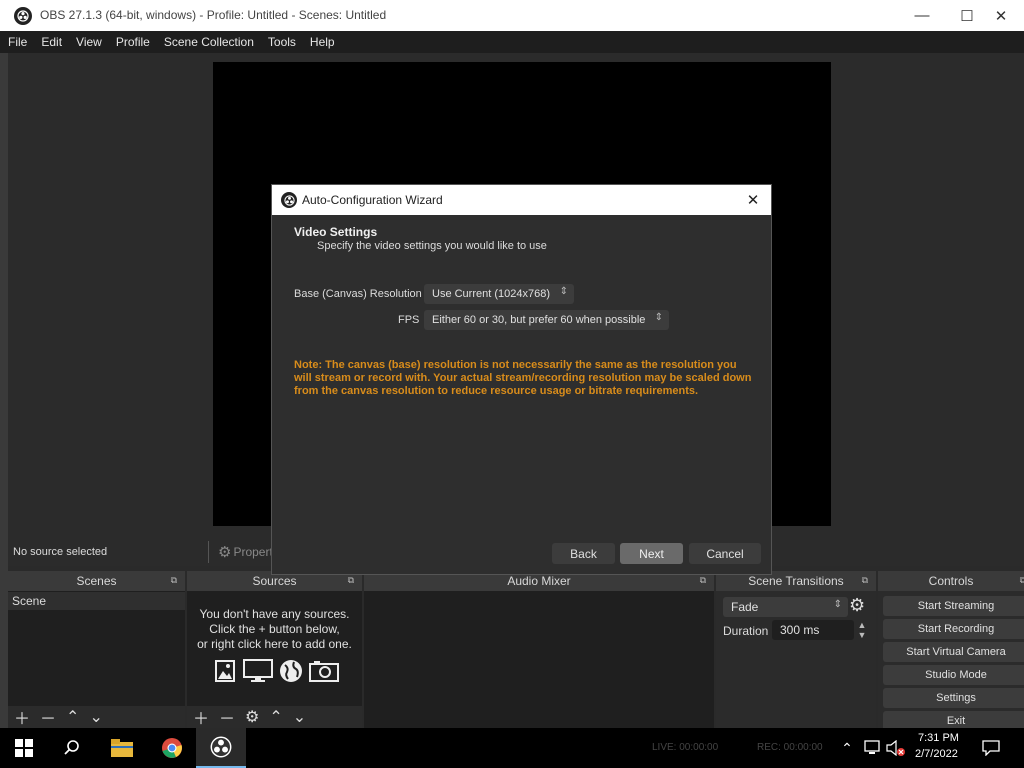  I want to click on menu-profile: Profile, so click(133, 42).